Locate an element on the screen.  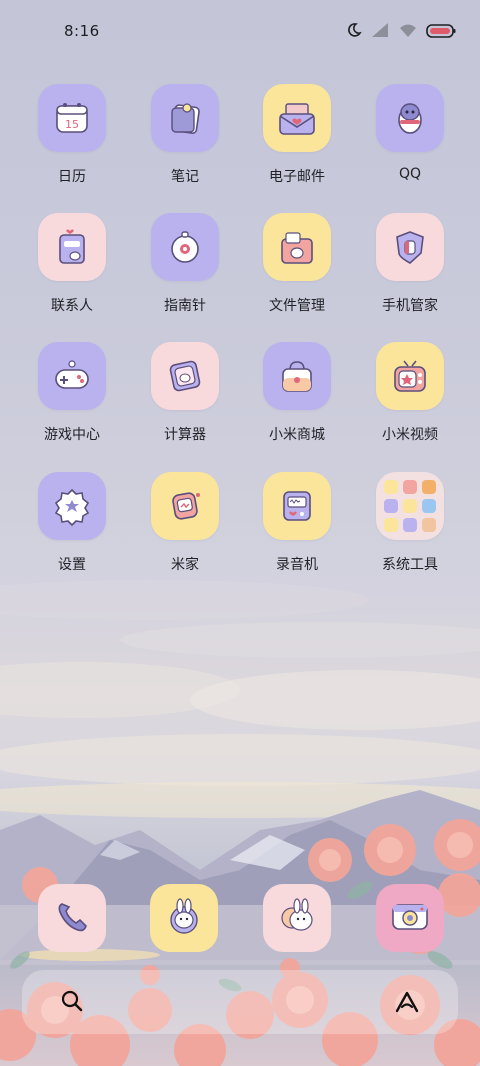
app-qq: QQ is located at coordinates (410, 144).